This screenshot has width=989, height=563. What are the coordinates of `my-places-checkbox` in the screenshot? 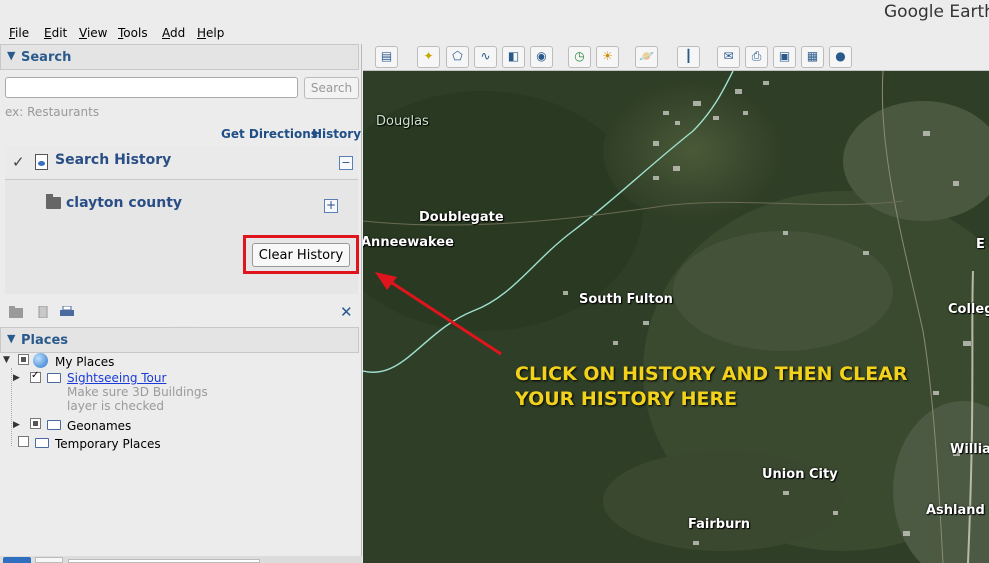 It's located at (23, 359).